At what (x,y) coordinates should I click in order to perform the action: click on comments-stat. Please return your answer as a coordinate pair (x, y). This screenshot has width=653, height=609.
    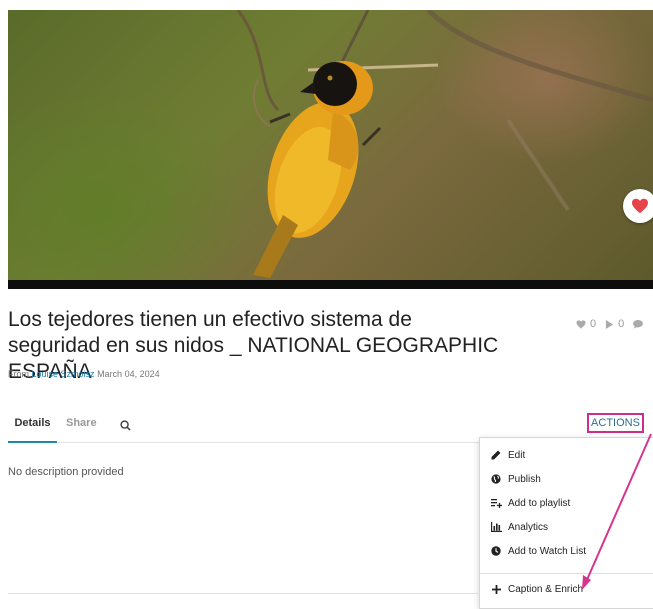
    Looking at the image, I should click on (638, 324).